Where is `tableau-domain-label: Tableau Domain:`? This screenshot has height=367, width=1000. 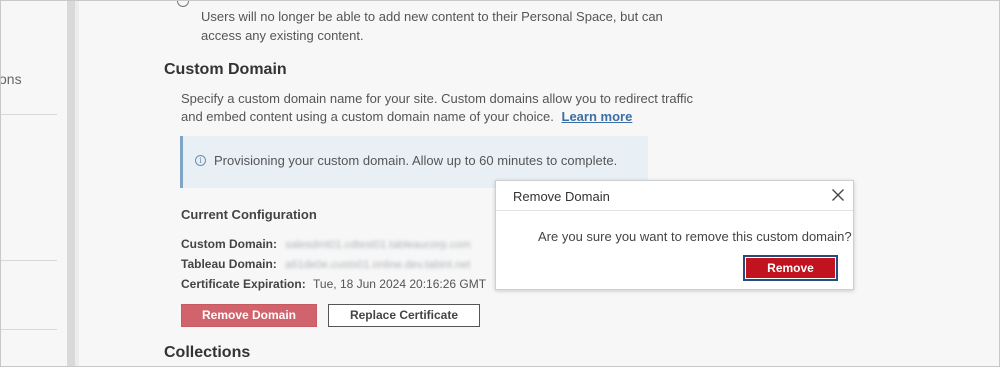
tableau-domain-label: Tableau Domain: is located at coordinates (229, 264).